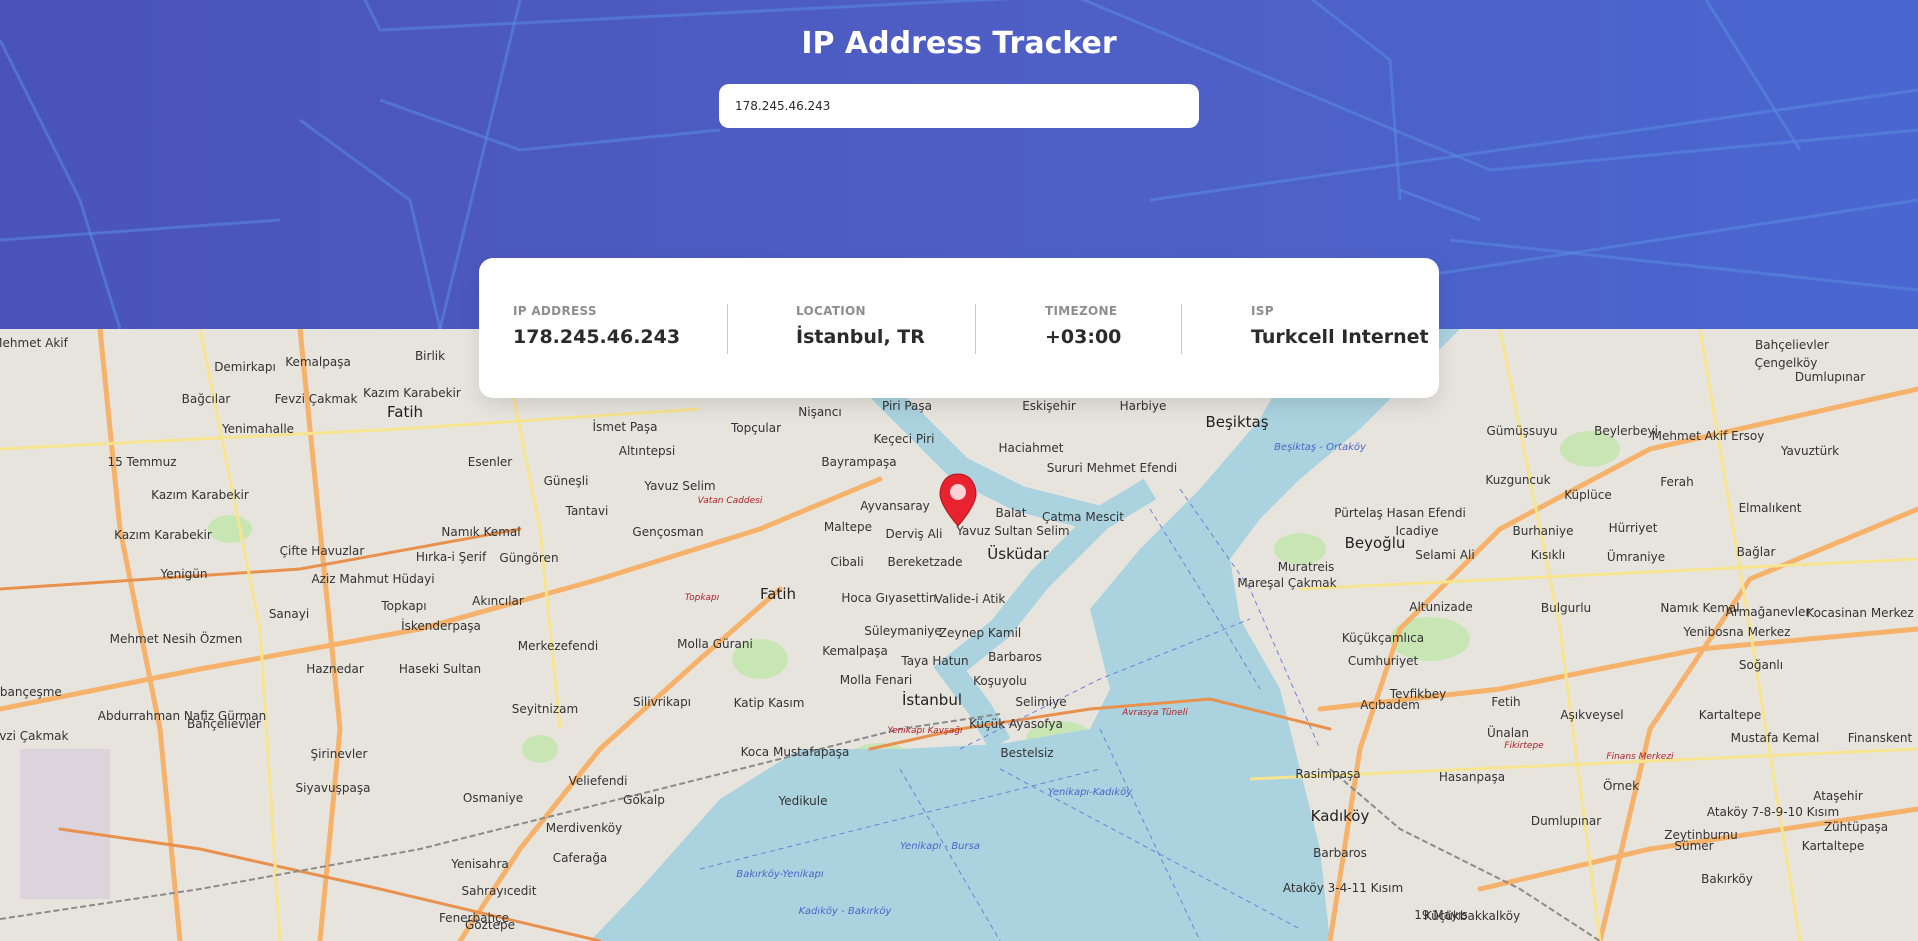 The image size is (1918, 941). I want to click on map-place-label: Yavuz Sultan Selim, so click(1012, 531).